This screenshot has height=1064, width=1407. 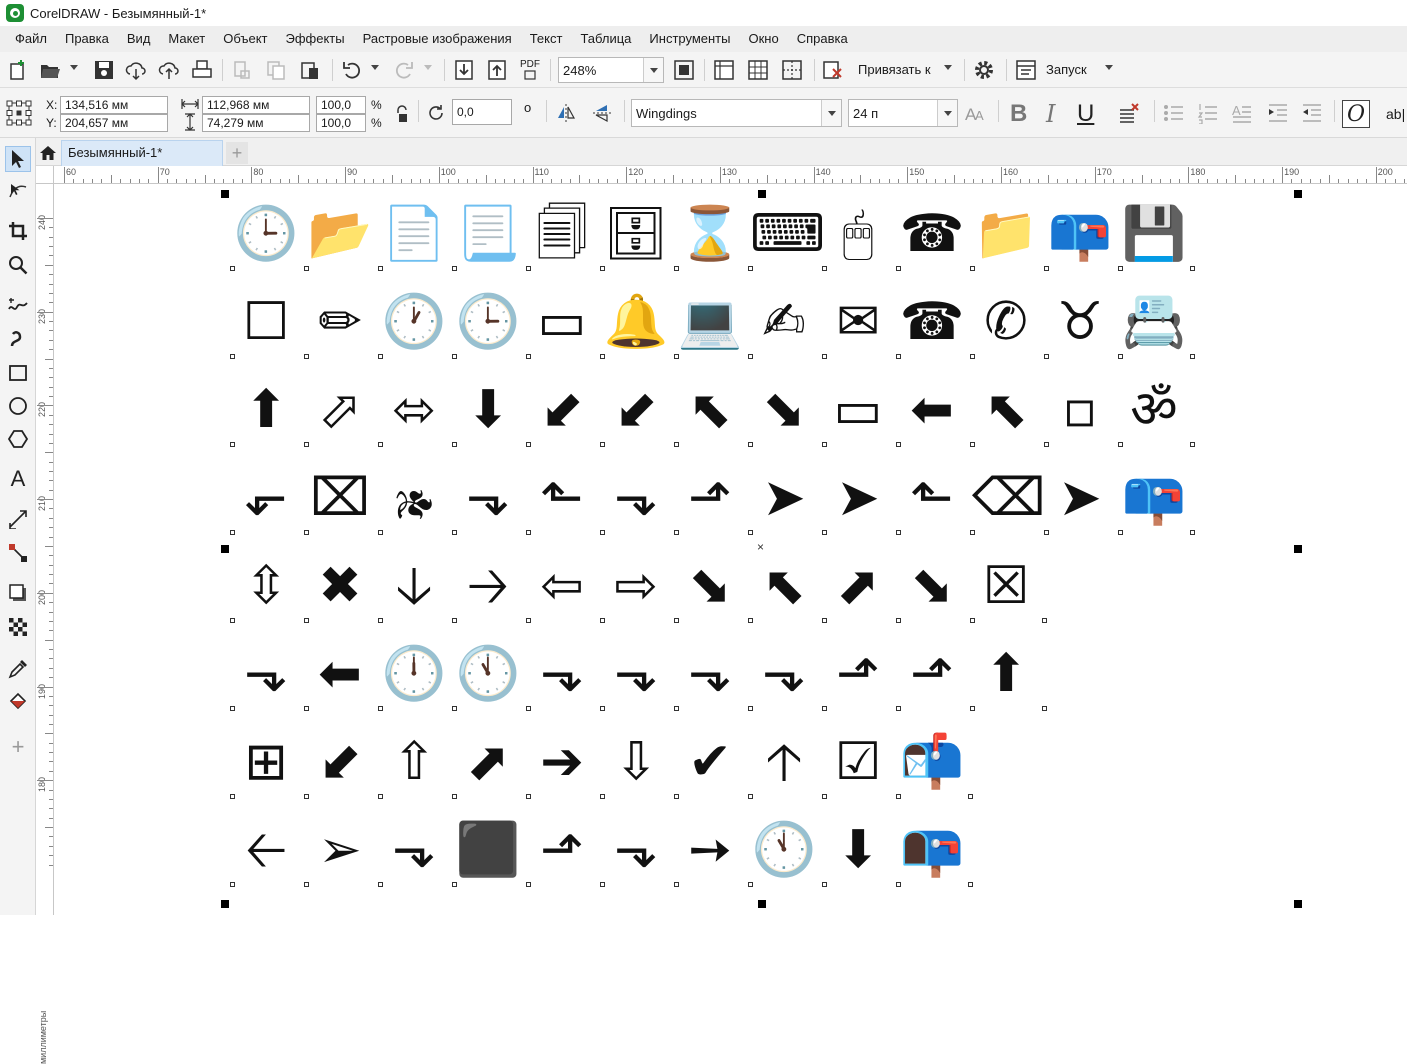 What do you see at coordinates (225, 549) in the screenshot?
I see `selection-handle-middle-left` at bounding box center [225, 549].